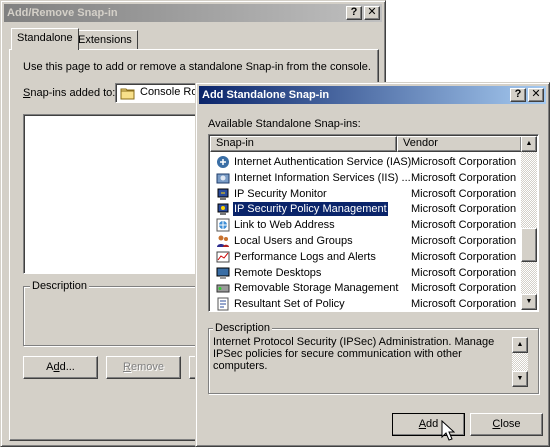 This screenshot has height=447, width=550. I want to click on main-window-title: Add/Remove Snap-in, so click(62, 13).